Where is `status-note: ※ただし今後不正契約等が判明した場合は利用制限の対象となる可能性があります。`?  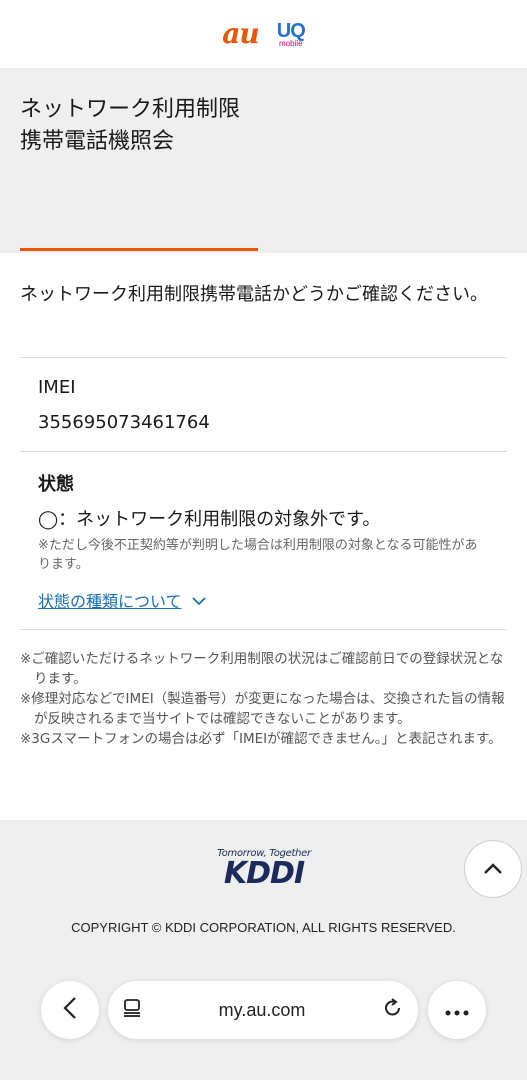 status-note: ※ただし今後不正契約等が判明した場合は利用制限の対象となる可能性があります。 is located at coordinates (258, 555).